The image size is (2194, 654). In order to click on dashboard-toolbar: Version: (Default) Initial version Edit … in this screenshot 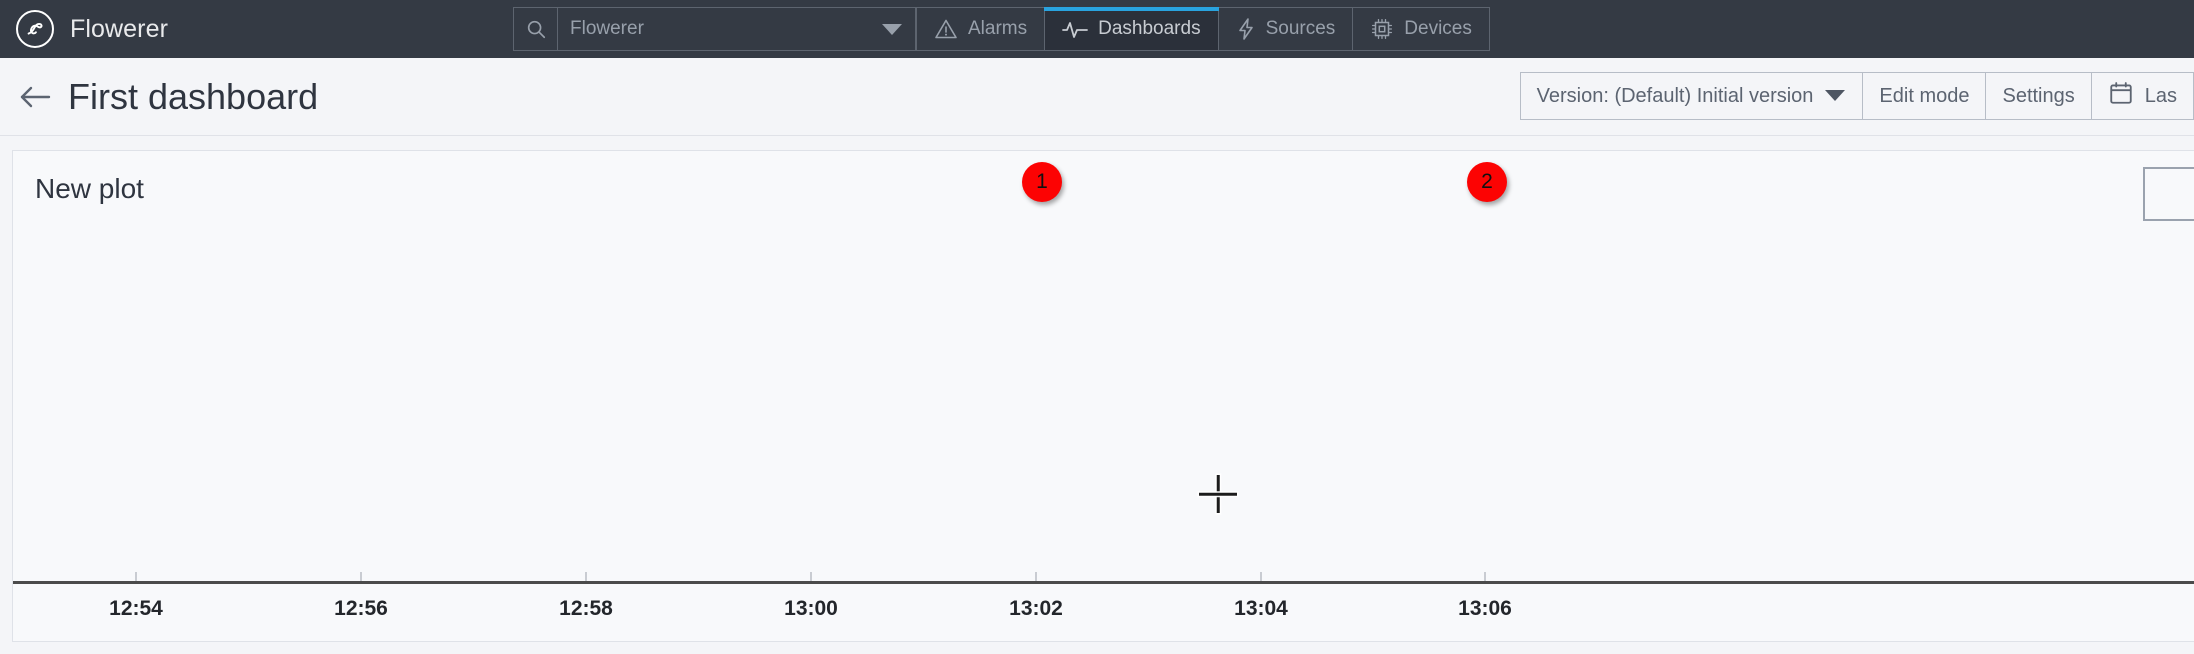, I will do `click(1856, 96)`.